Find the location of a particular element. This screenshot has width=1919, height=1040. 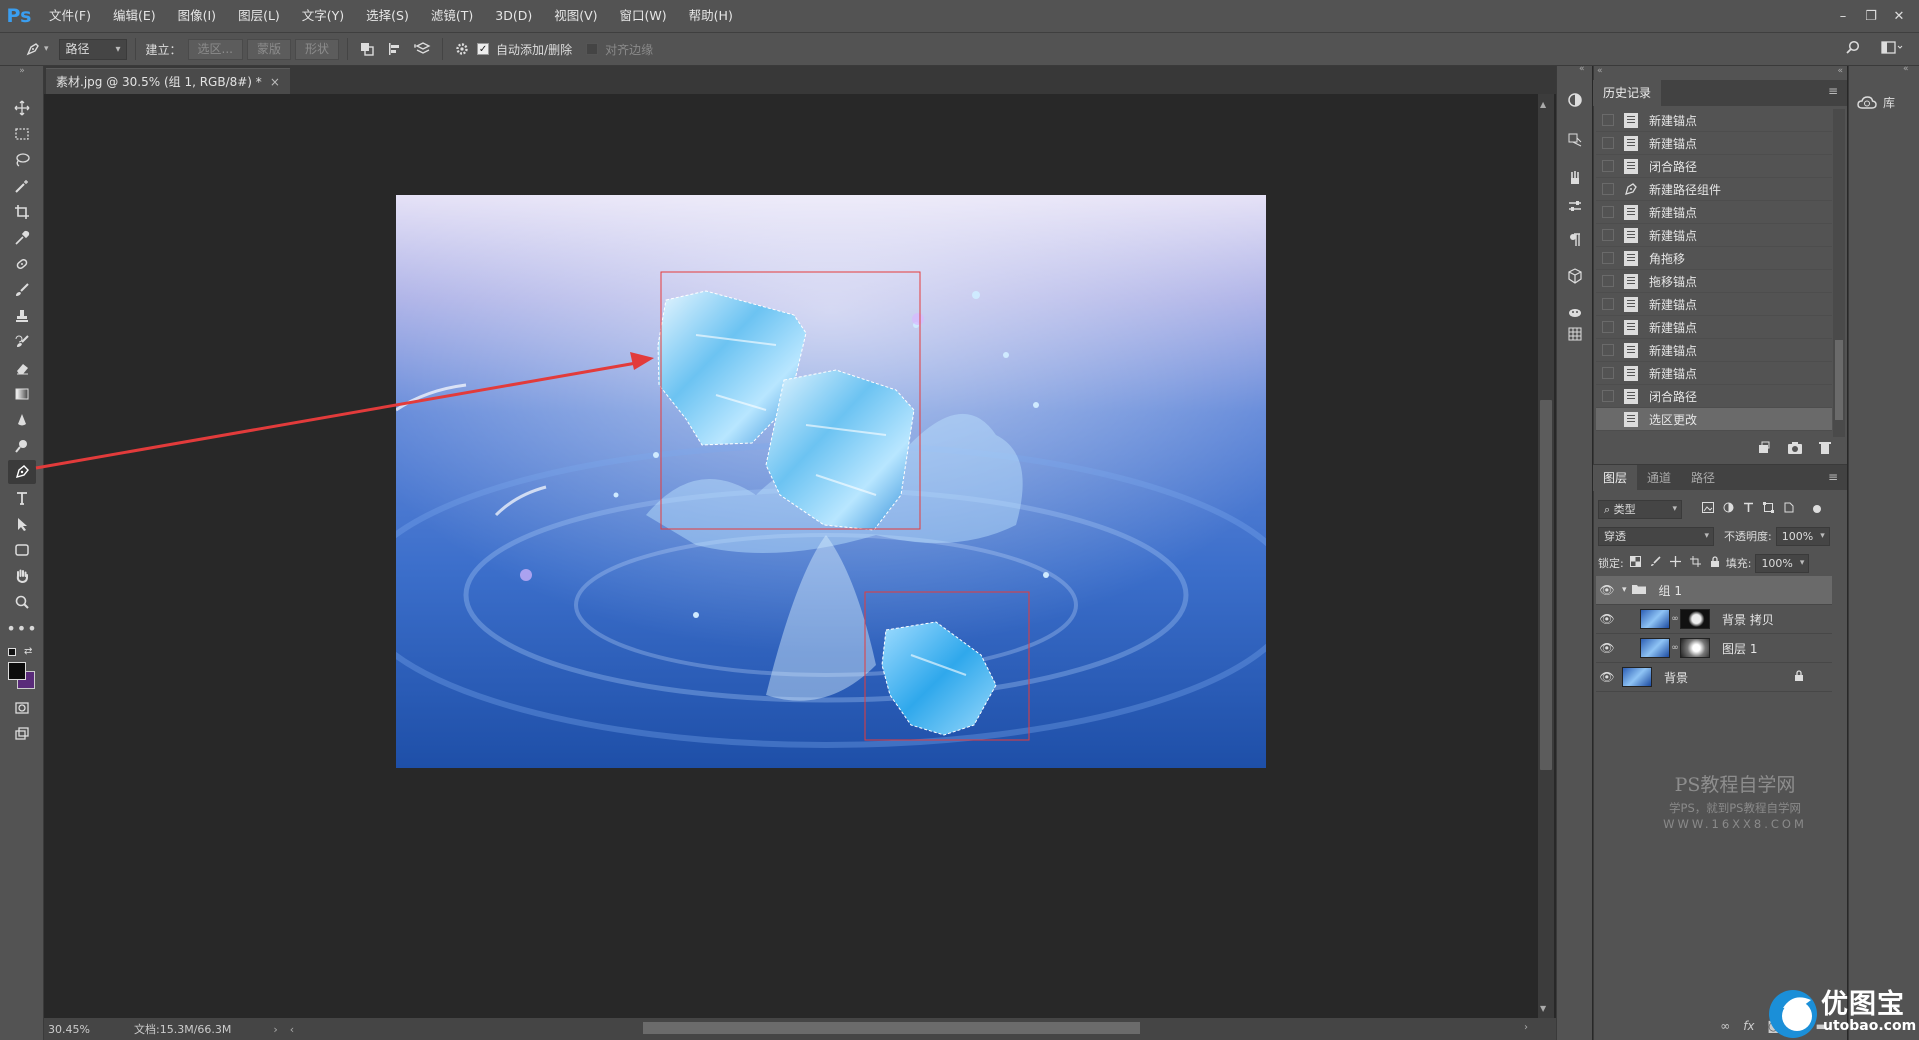

filter-adjustment-icon is located at coordinates (1728, 509).